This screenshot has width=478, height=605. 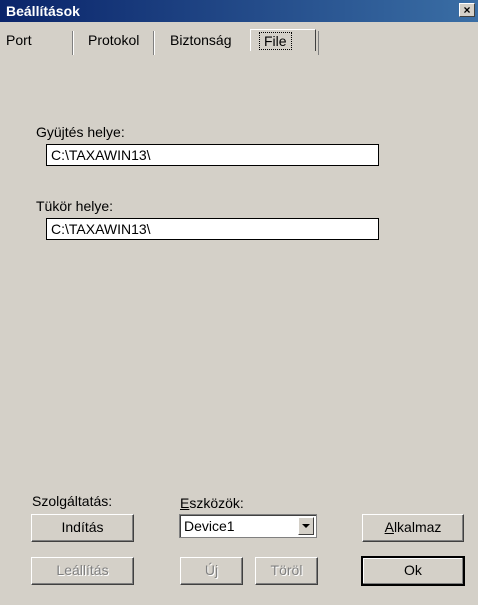 I want to click on new-device-label: Új, so click(x=211, y=570).